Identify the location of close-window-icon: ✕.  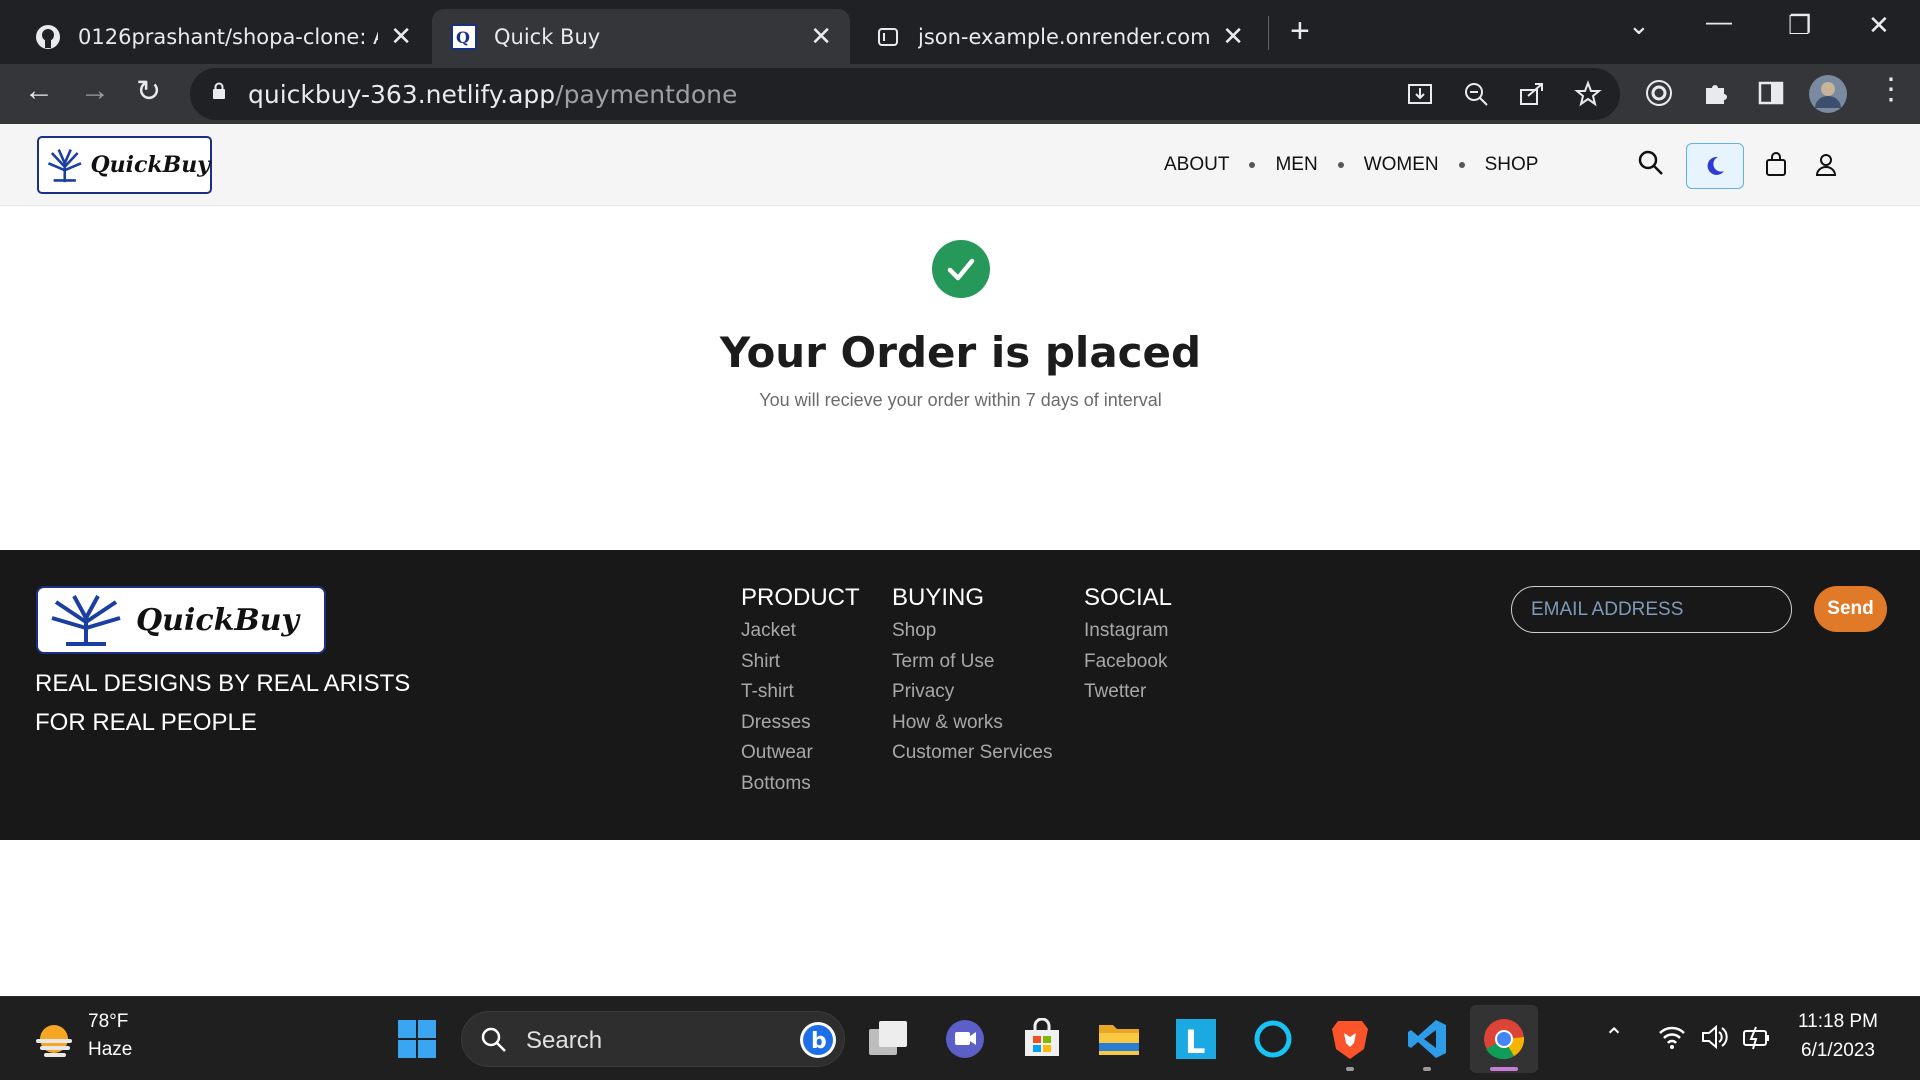
(1879, 25).